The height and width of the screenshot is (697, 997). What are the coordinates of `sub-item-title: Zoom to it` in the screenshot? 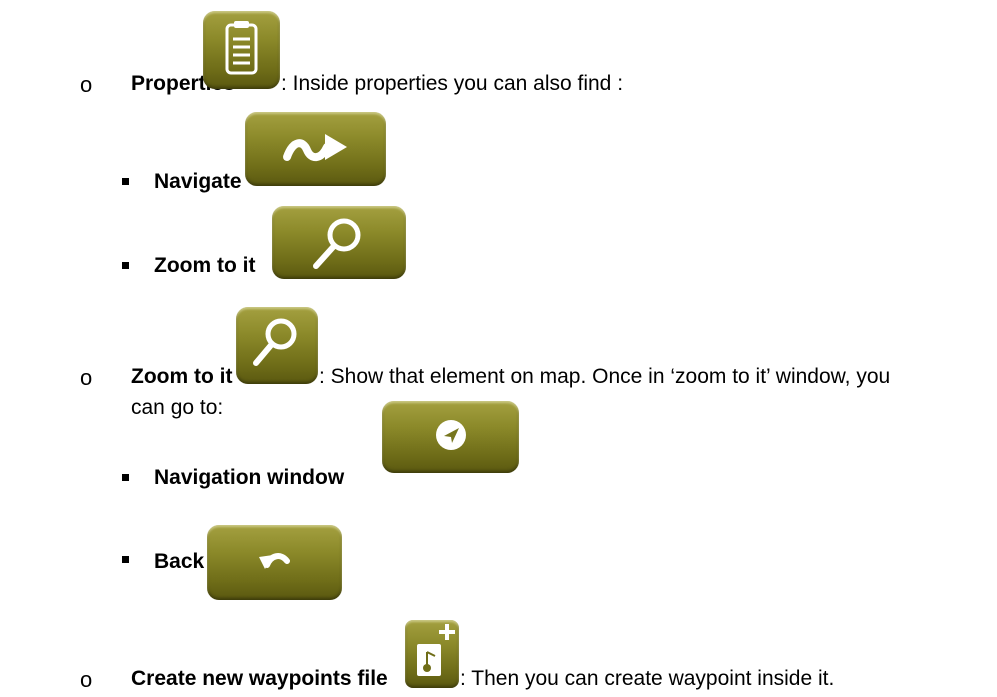 It's located at (205, 265).